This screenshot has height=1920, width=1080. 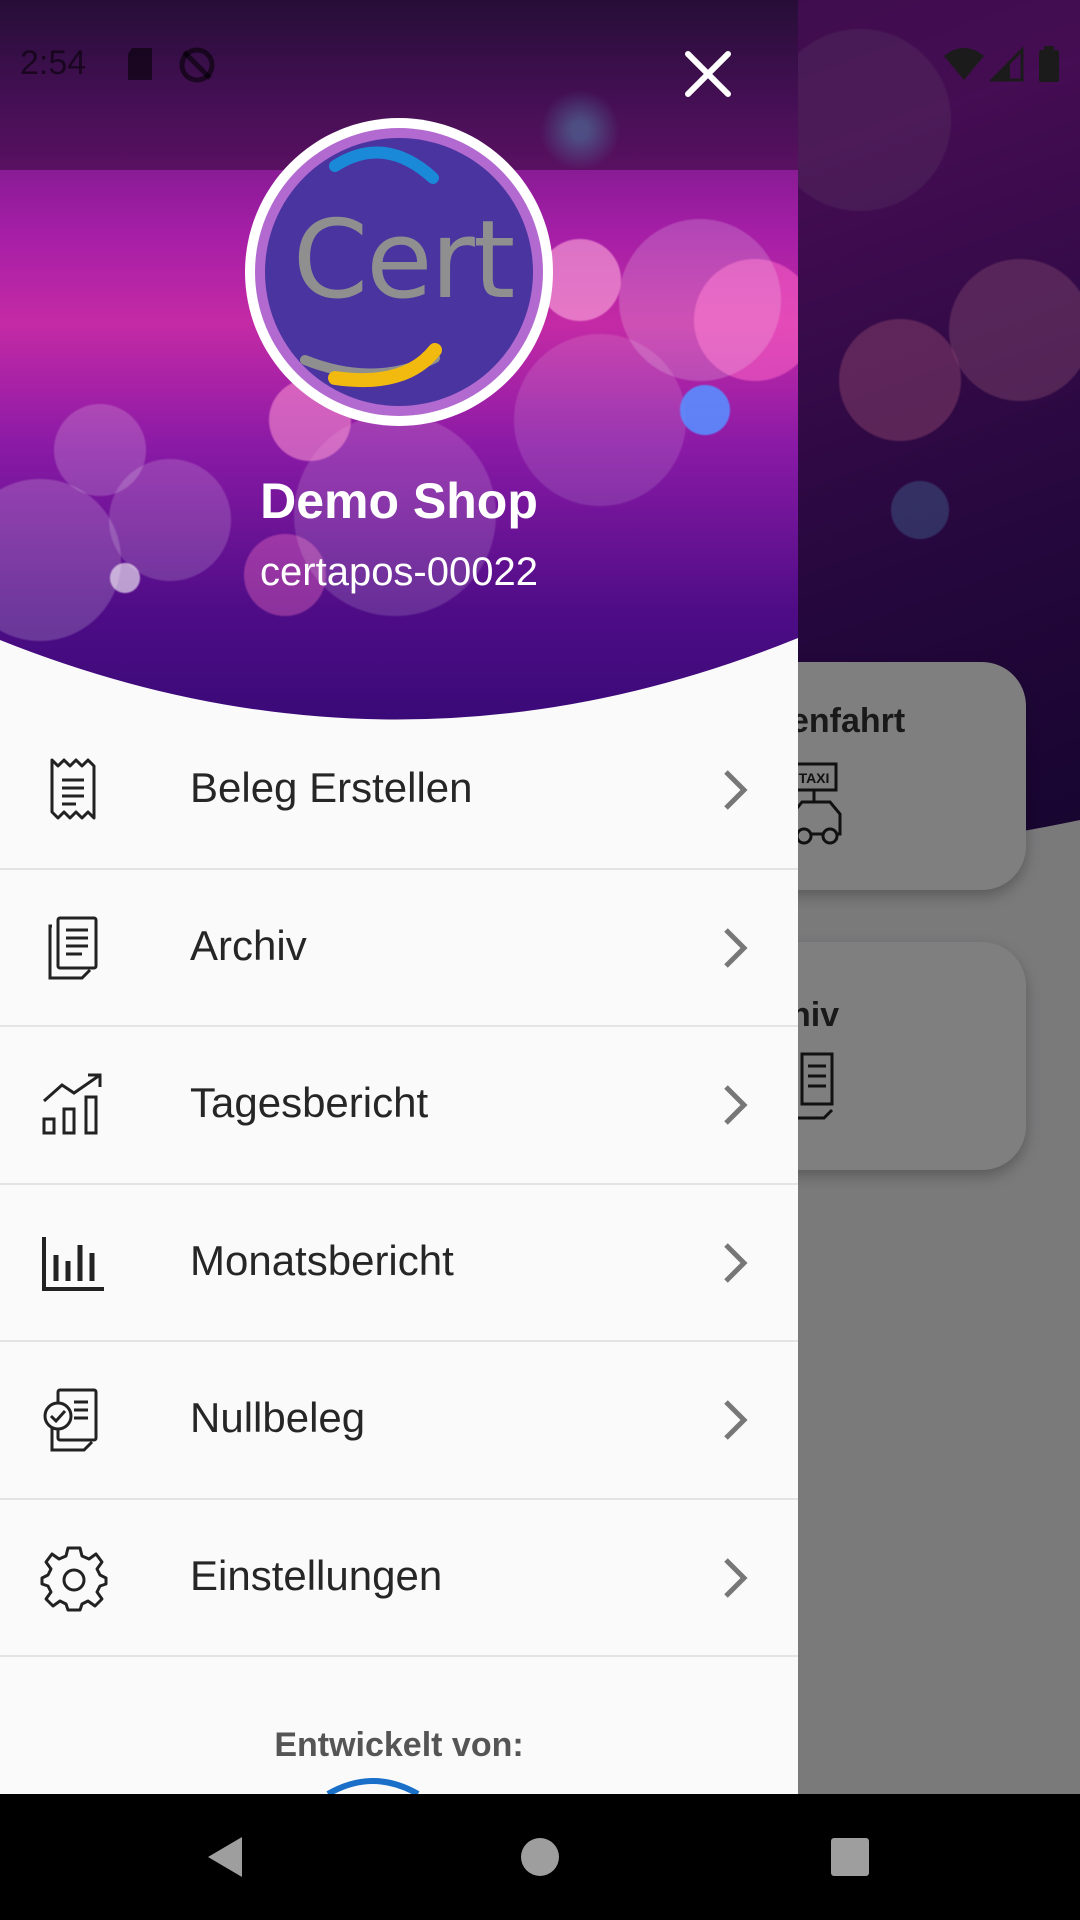 What do you see at coordinates (540, 66) in the screenshot?
I see `status-bar: 2:54` at bounding box center [540, 66].